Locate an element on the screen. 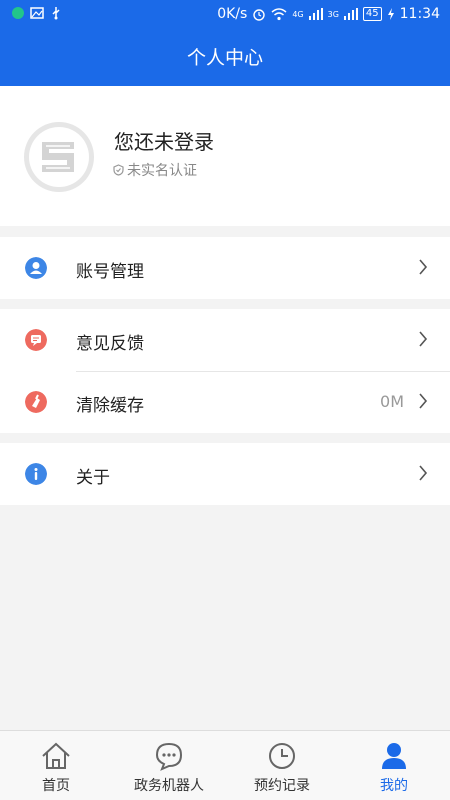  status-bar: 0K/s 4G 3G 45 11:34 is located at coordinates (225, 15).